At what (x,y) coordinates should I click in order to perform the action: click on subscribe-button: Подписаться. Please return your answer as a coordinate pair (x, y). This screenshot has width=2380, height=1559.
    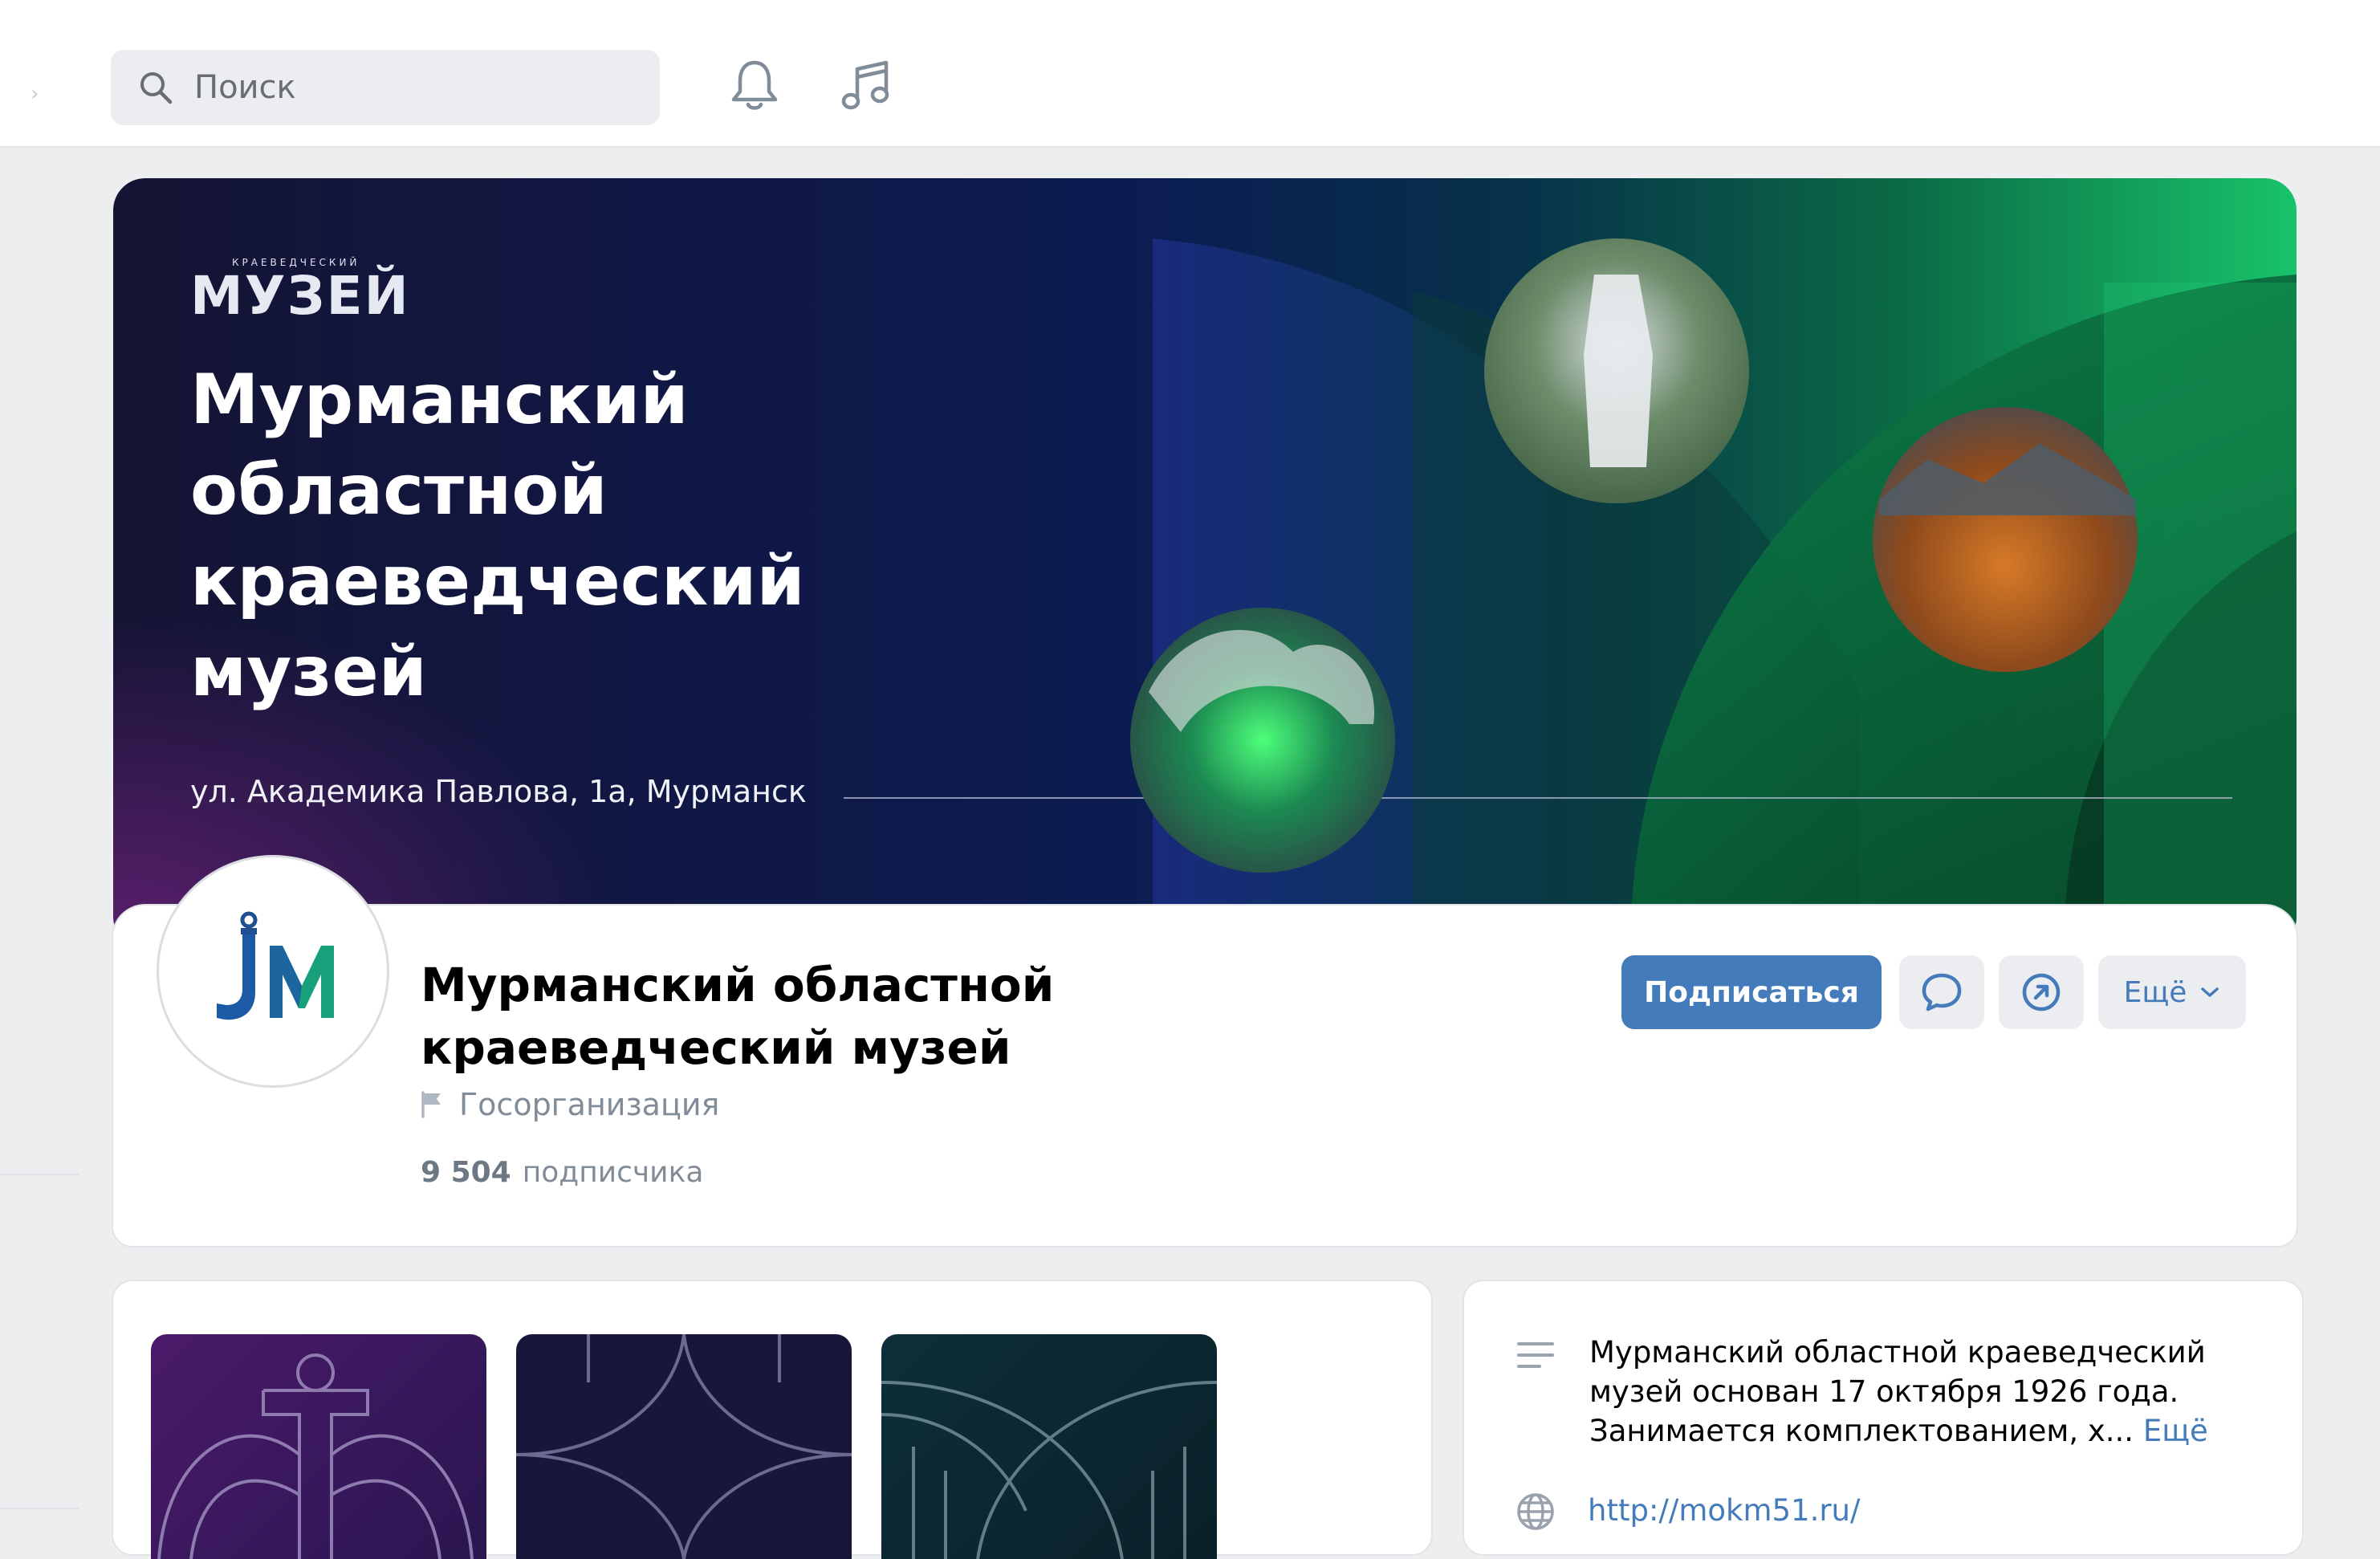
    Looking at the image, I should click on (1751, 992).